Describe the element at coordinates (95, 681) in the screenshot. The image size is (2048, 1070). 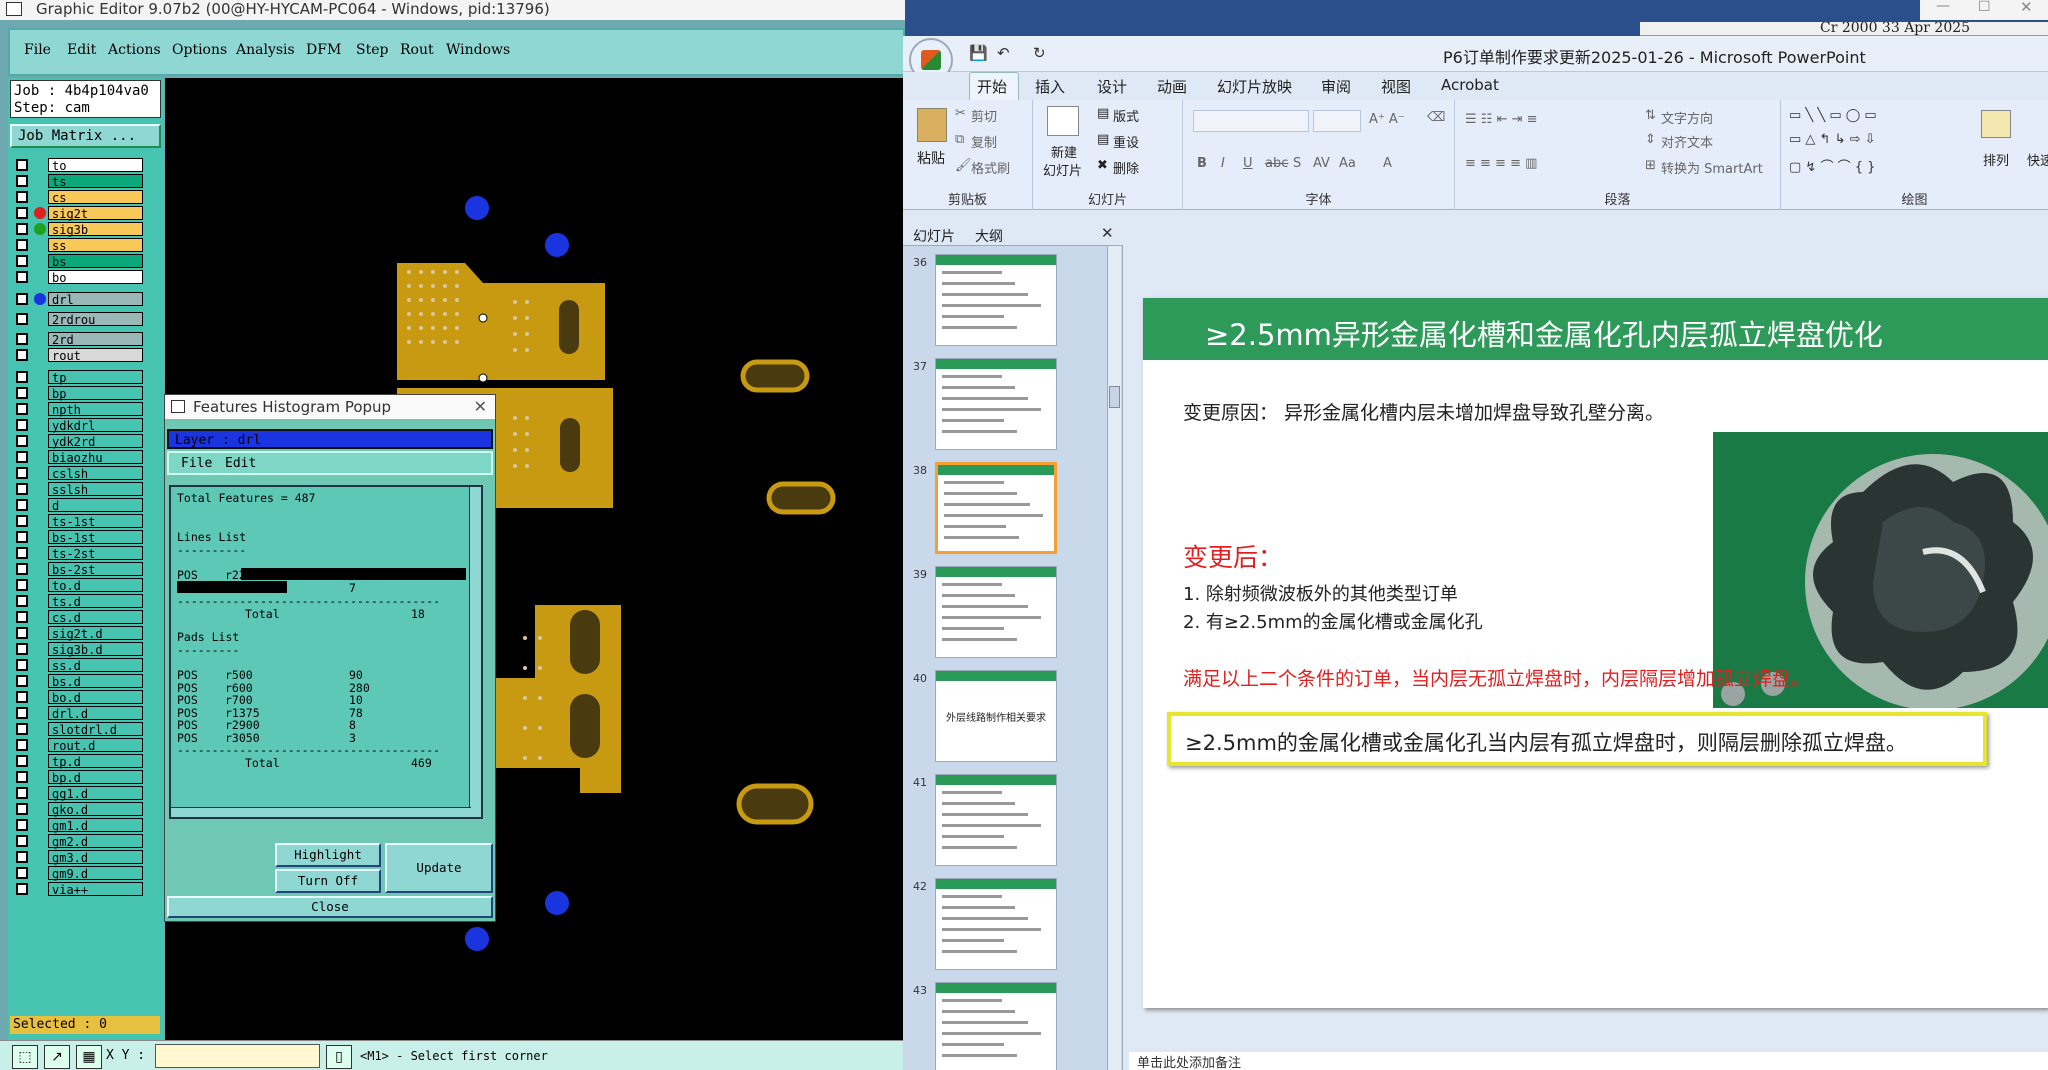
I see `layer-name: bs.d` at that location.